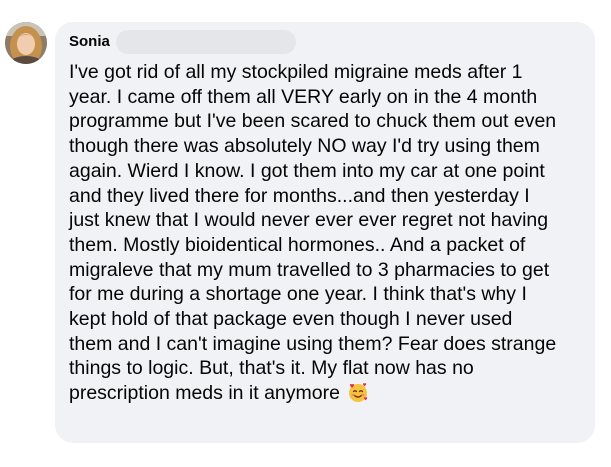 This screenshot has height=467, width=611. Describe the element at coordinates (89, 42) in the screenshot. I see `author-name: Sonia` at that location.